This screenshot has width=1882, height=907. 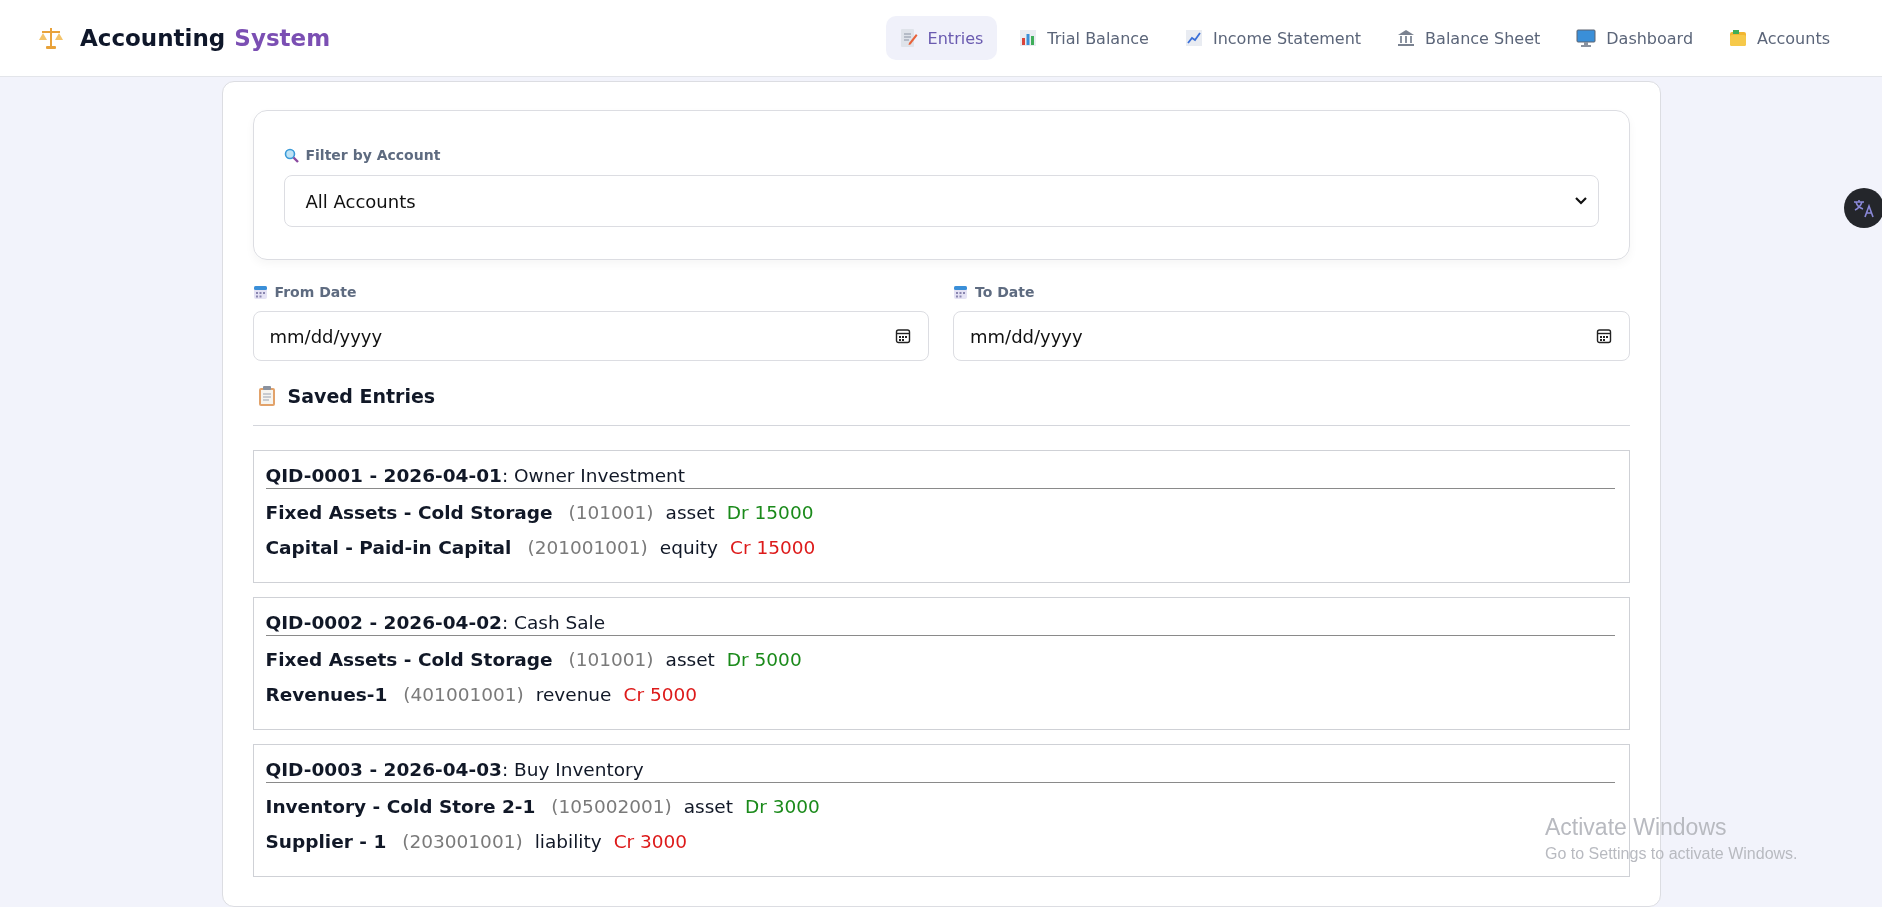 What do you see at coordinates (291, 155) in the screenshot?
I see `search-icon` at bounding box center [291, 155].